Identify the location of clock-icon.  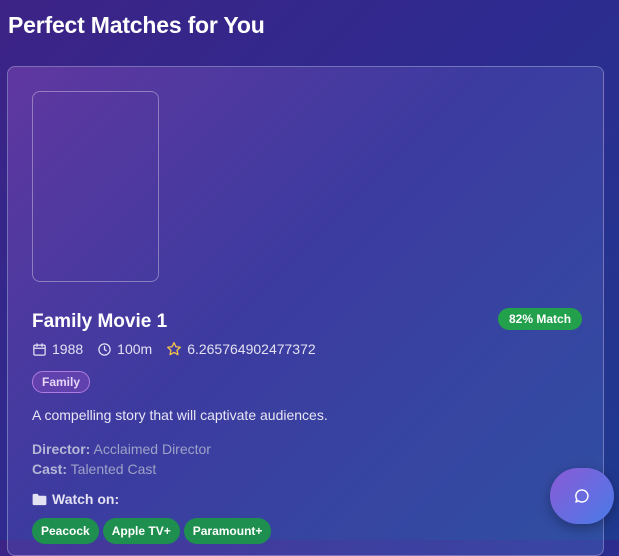
(104, 349).